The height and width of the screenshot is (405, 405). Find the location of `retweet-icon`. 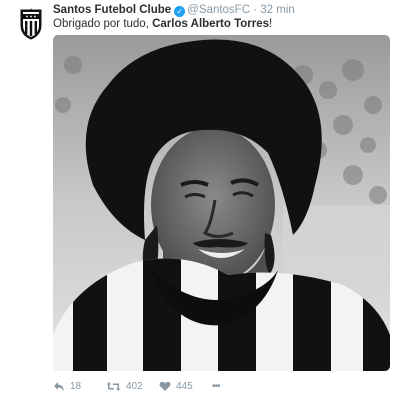

retweet-icon is located at coordinates (113, 386).